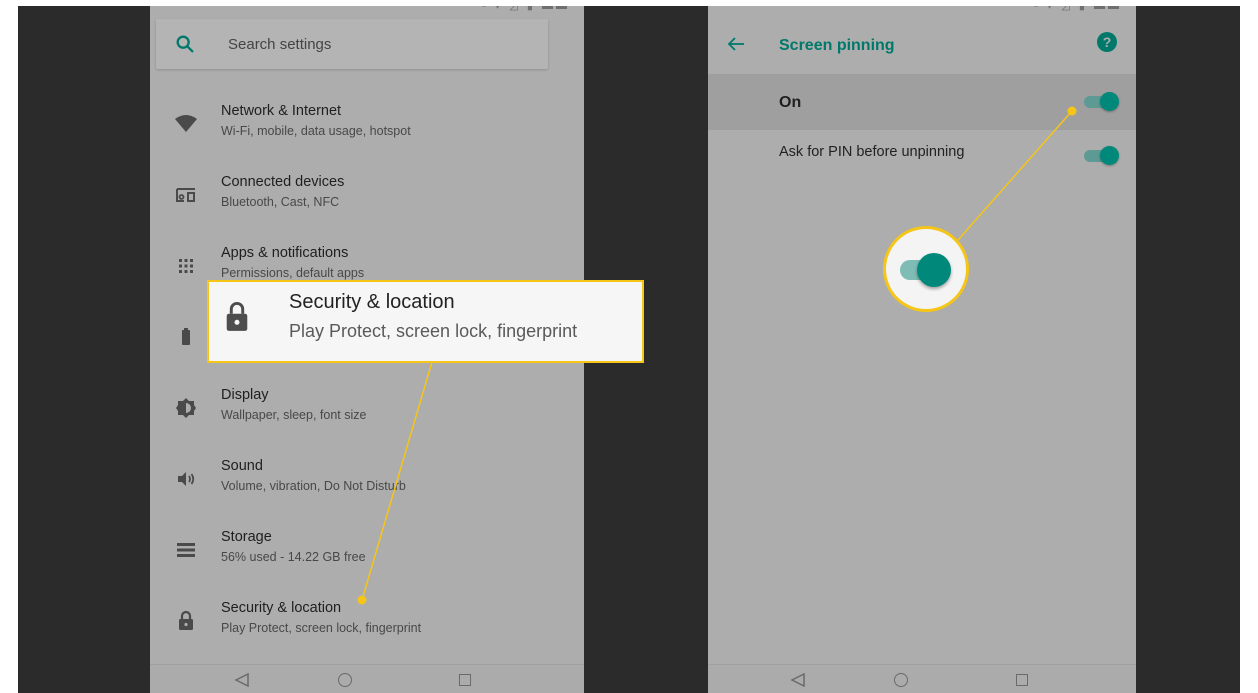  What do you see at coordinates (1015, 175) in the screenshot?
I see `zoom-connector-line` at bounding box center [1015, 175].